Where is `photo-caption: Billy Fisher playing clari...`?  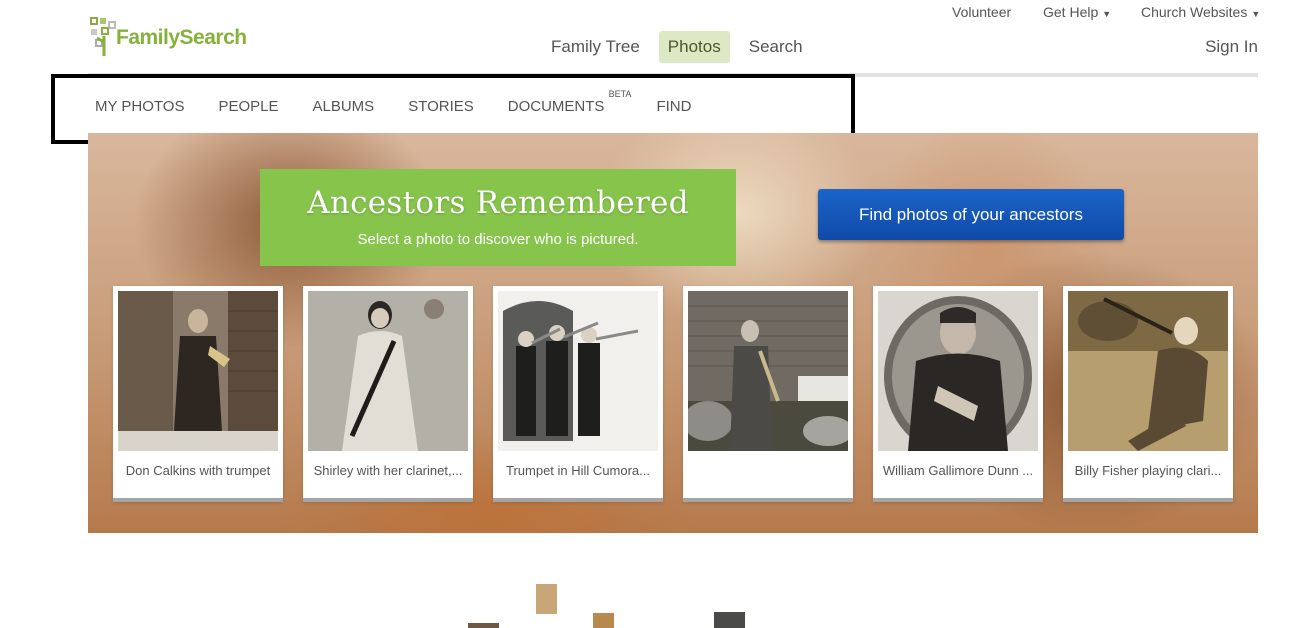
photo-caption: Billy Fisher playing clari... is located at coordinates (1148, 470).